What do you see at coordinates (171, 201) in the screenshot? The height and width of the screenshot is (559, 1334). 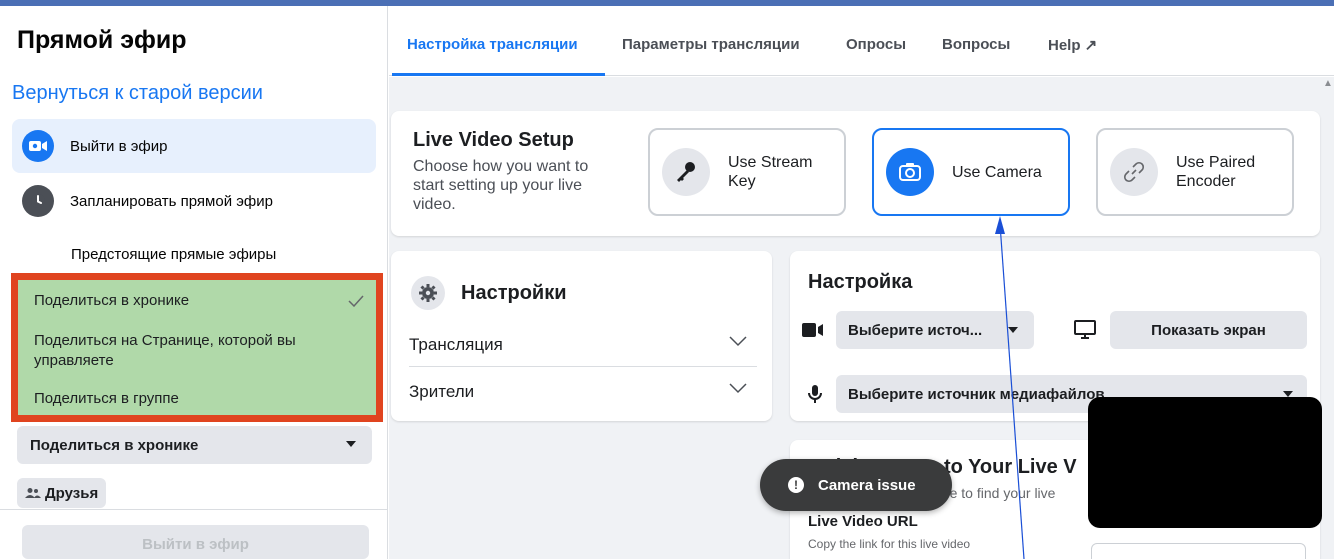 I see `sidebar-item-label: Запланировать прямой эфир` at bounding box center [171, 201].